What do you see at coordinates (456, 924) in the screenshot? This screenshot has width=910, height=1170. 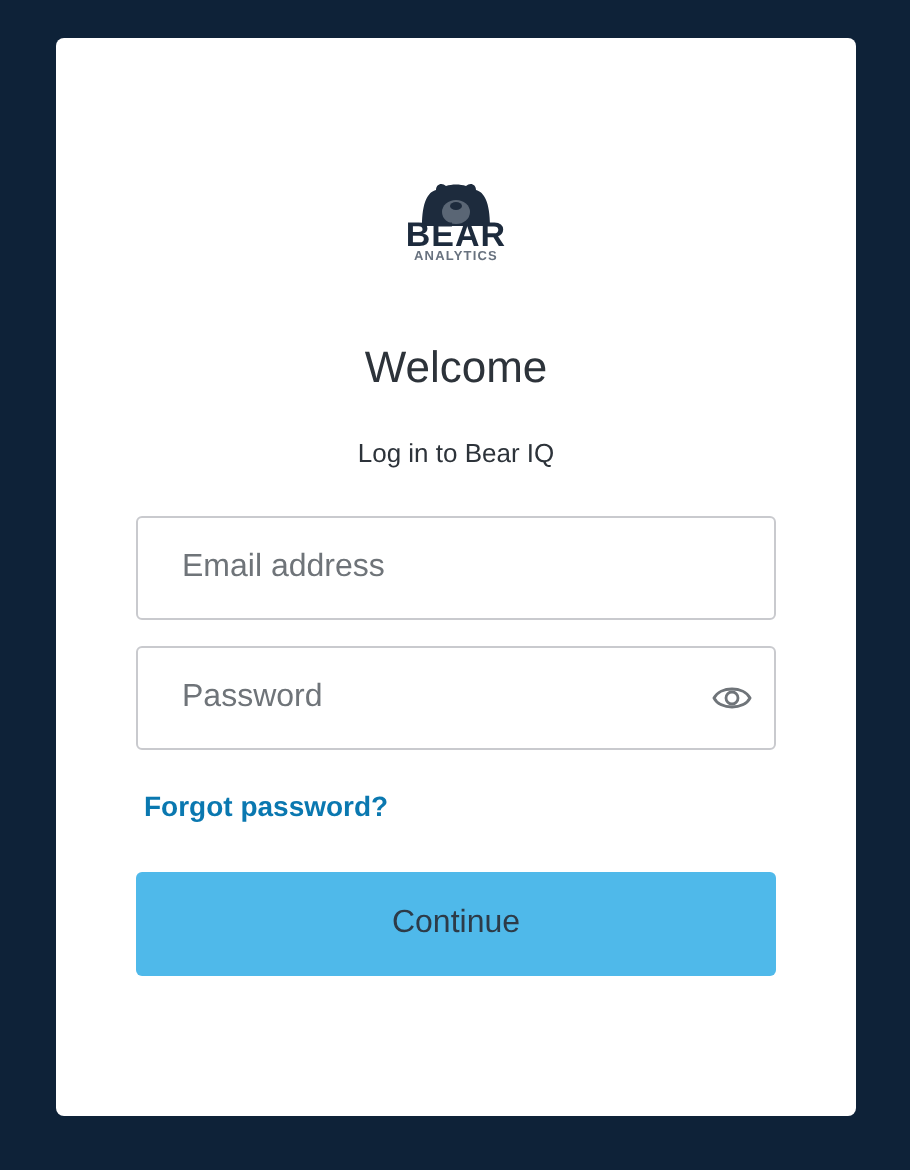 I see `continue-button: Continue` at bounding box center [456, 924].